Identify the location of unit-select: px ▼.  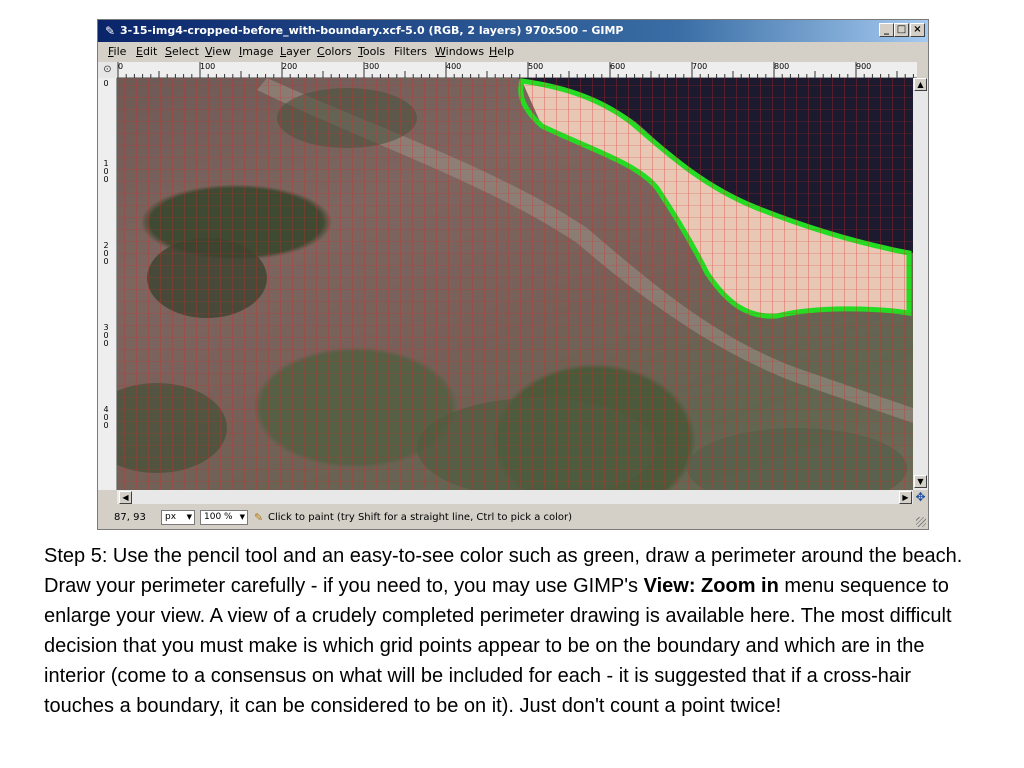
(178, 517).